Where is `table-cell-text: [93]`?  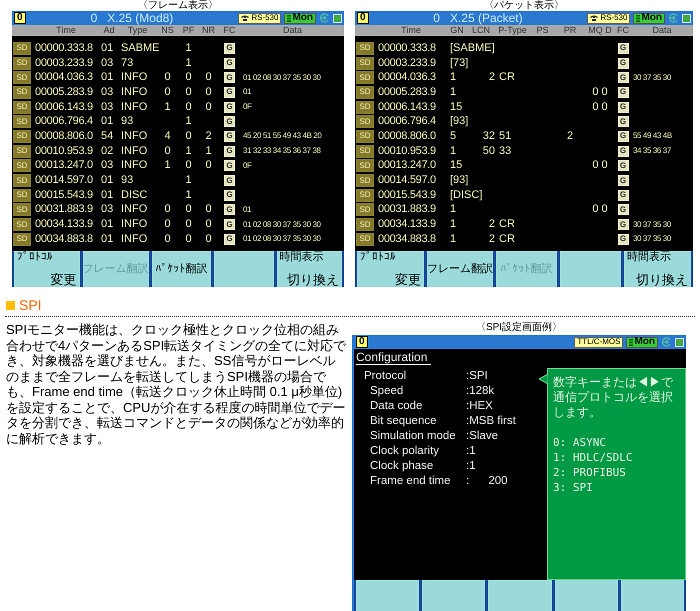 table-cell-text: [93] is located at coordinates (459, 122).